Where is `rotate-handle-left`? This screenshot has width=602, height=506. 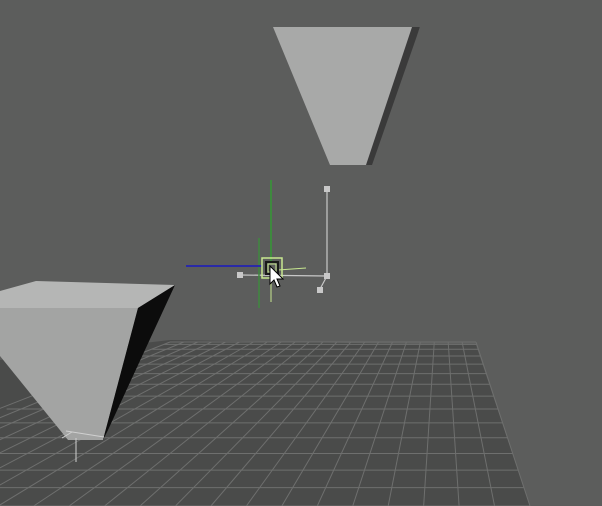
rotate-handle-left is located at coordinates (240, 275).